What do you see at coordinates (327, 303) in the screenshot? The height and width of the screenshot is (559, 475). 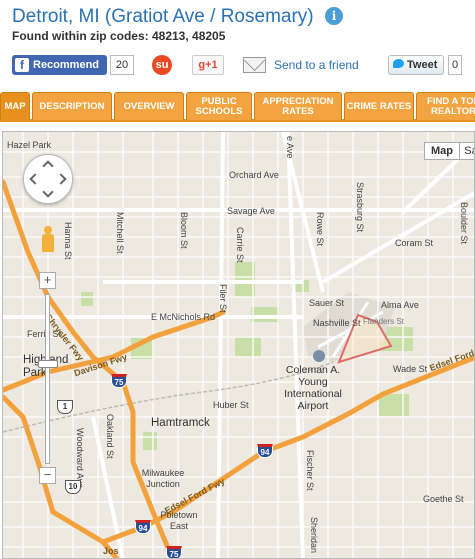 I see `label-sauer-st: Sauer St` at bounding box center [327, 303].